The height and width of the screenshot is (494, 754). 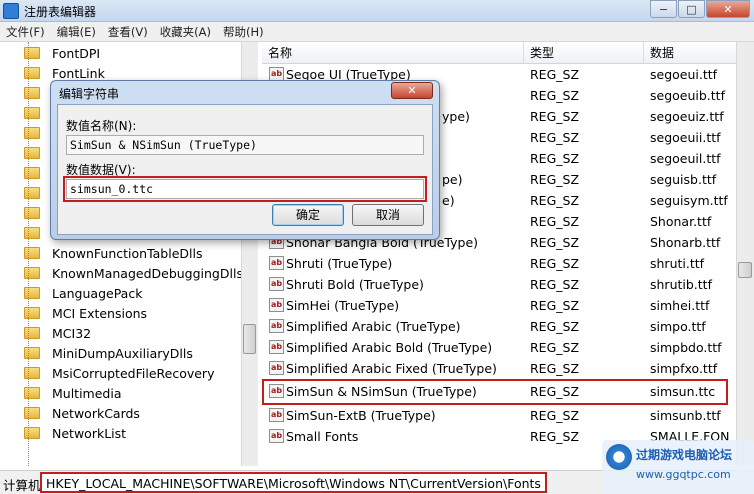 What do you see at coordinates (185, 32) in the screenshot?
I see `menu-favorites: 收藏夹(A)` at bounding box center [185, 32].